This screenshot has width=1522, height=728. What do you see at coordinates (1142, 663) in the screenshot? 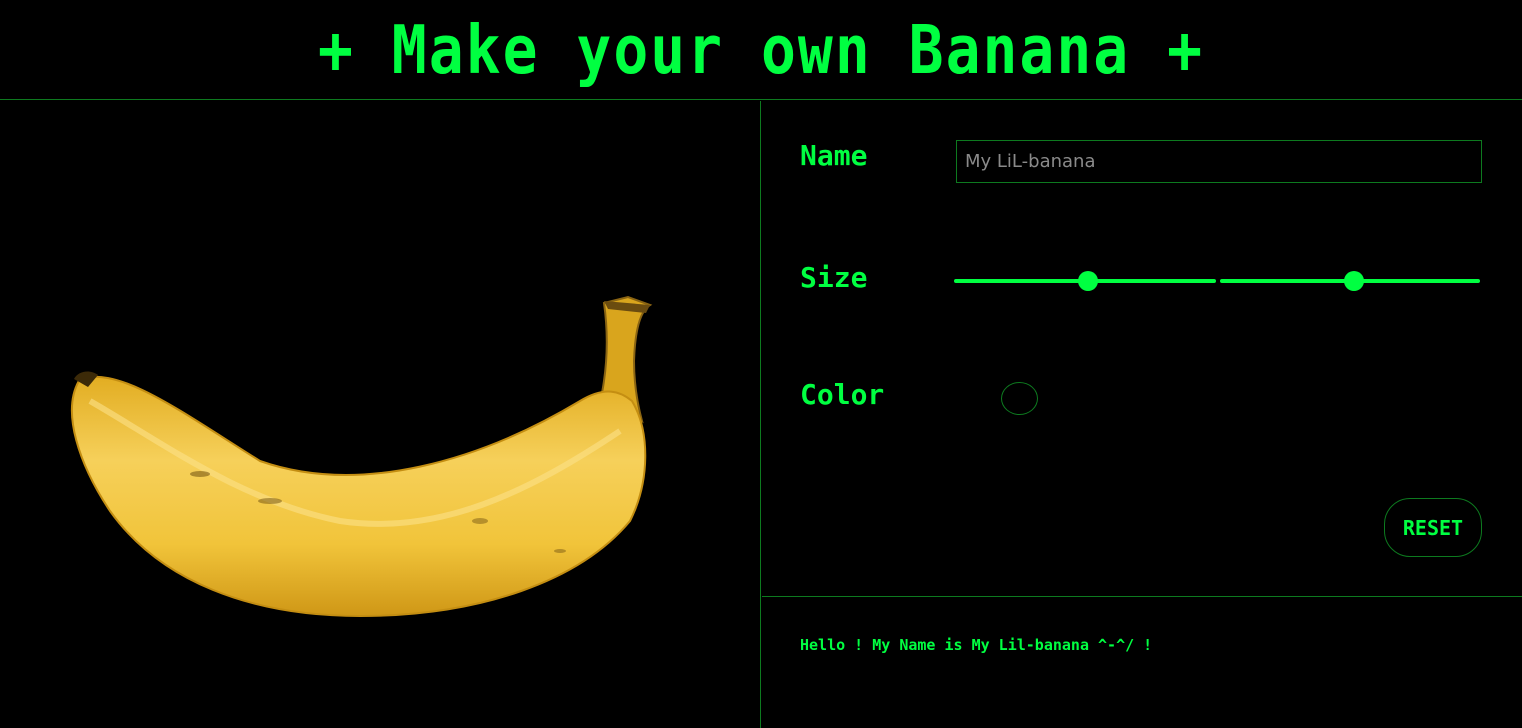
I see `greeting-panel: Hello ! My Name is My Lil-banana ^-^/ !` at bounding box center [1142, 663].